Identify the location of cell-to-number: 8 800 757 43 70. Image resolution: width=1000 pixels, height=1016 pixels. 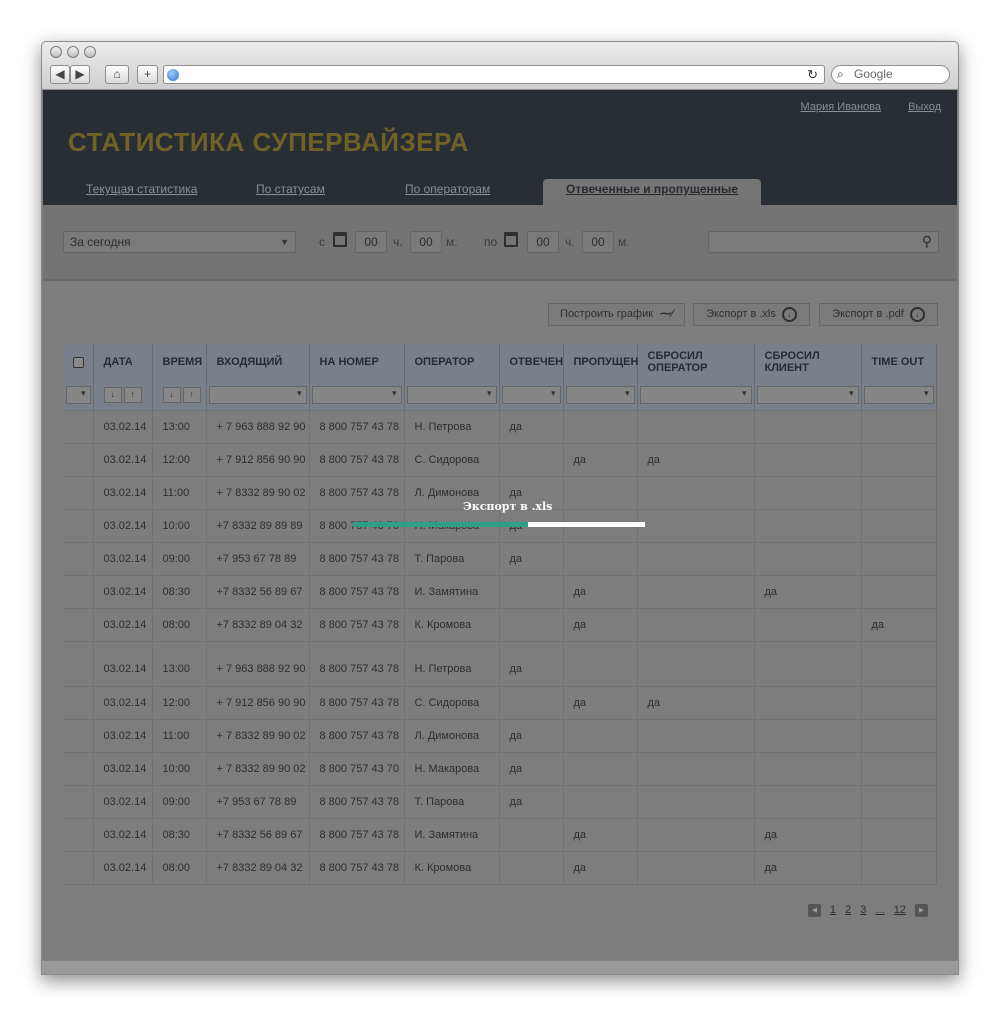
(357, 769).